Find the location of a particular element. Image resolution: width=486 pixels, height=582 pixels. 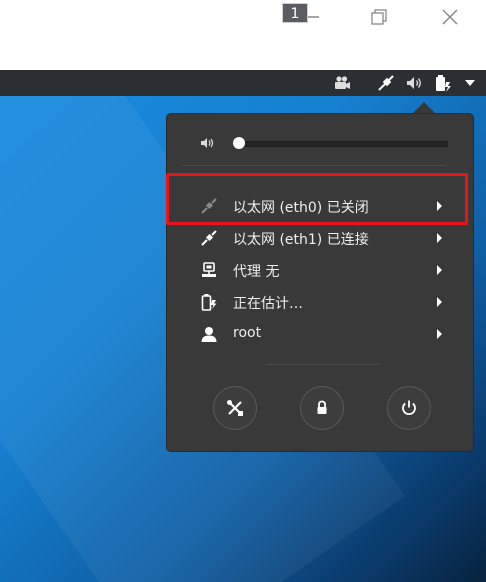

ethernet-icon is located at coordinates (386, 83).